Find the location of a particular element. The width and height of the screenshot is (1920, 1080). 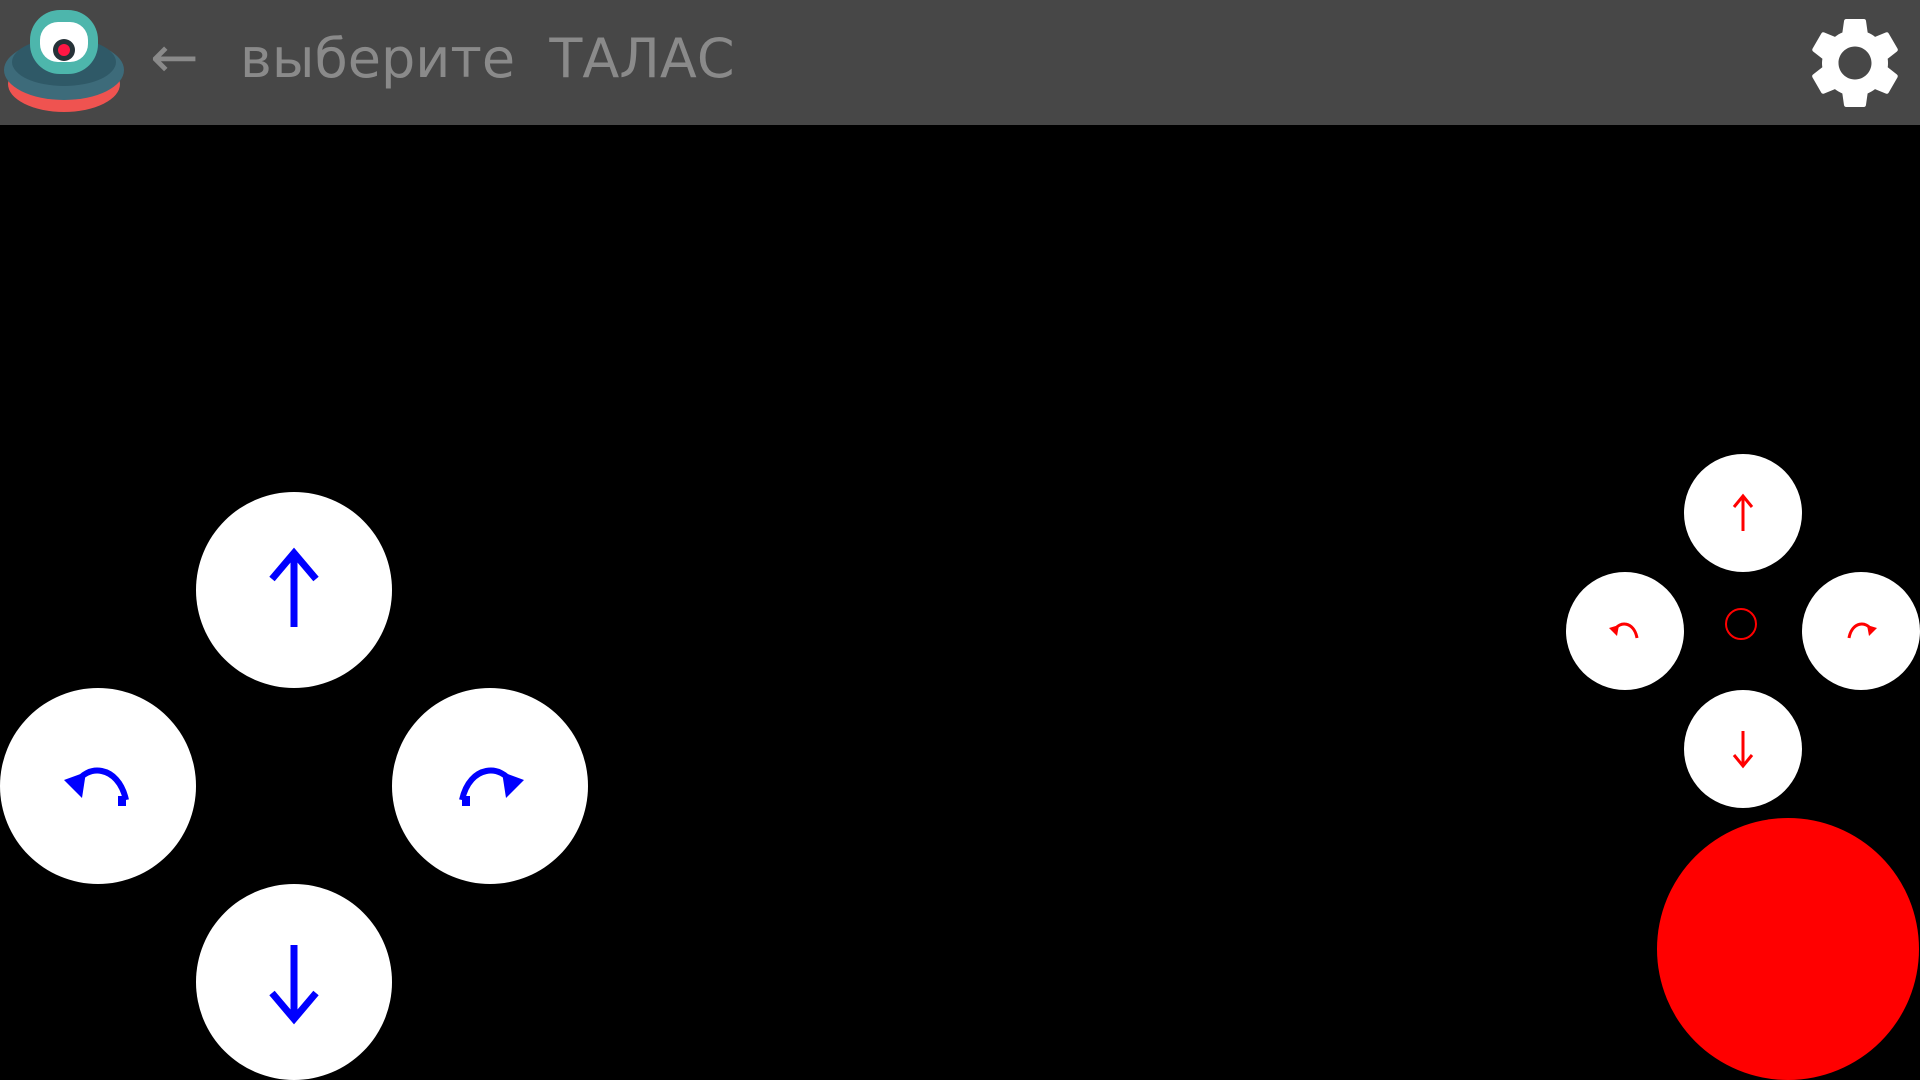

top-bar: ← выберите ТАЛАС is located at coordinates (960, 62).